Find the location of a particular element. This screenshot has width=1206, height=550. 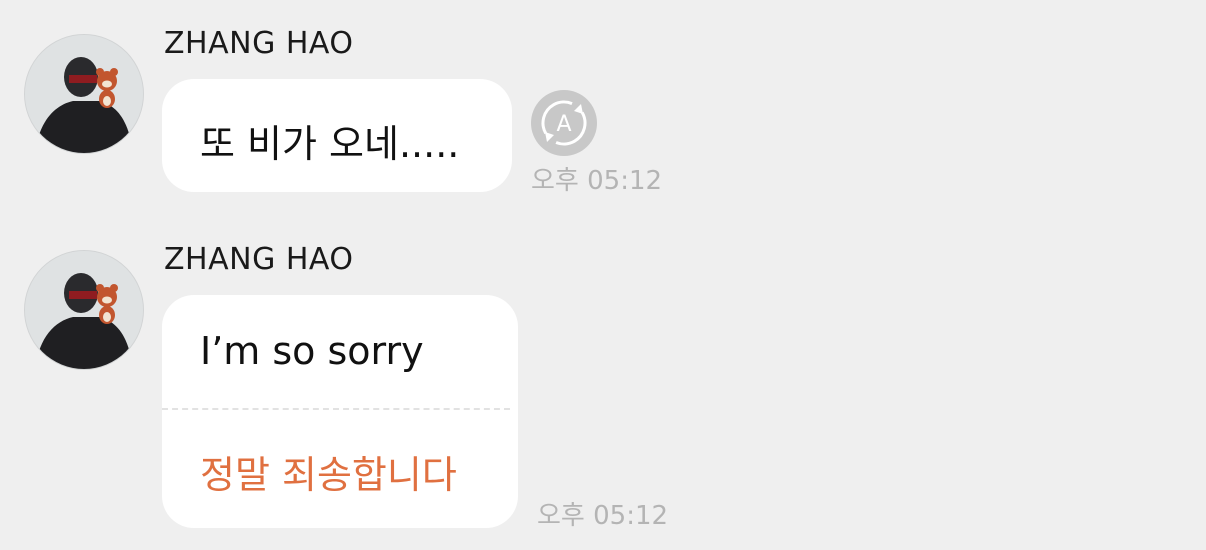

timestamp: 오후 05:12 is located at coordinates (603, 516).